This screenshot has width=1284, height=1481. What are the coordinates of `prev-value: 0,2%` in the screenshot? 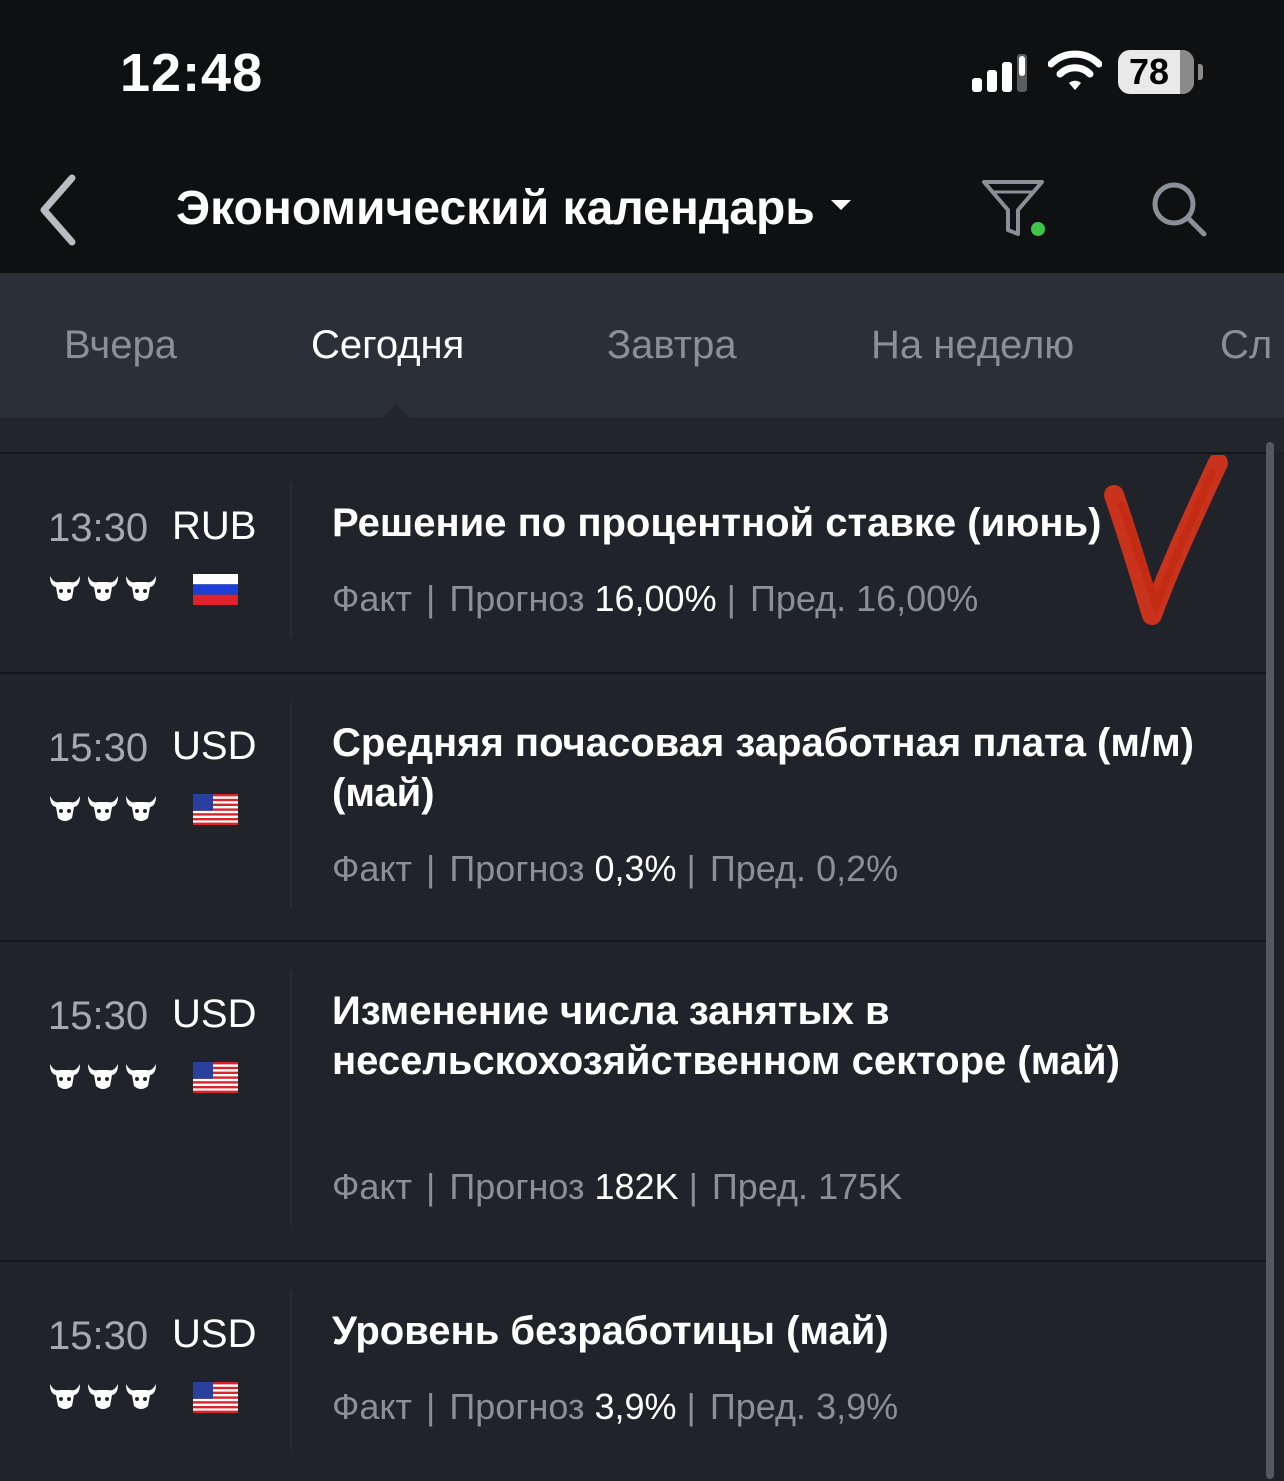 It's located at (857, 868).